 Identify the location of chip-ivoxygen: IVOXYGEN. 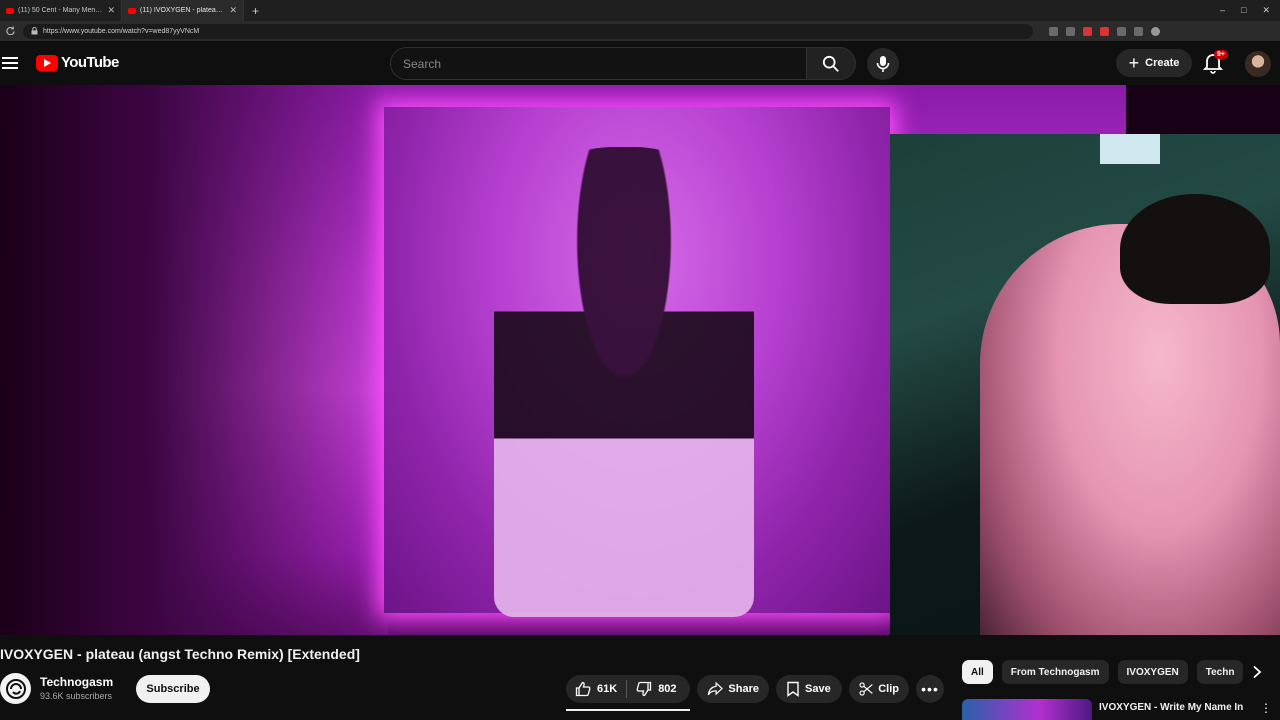
(1152, 672).